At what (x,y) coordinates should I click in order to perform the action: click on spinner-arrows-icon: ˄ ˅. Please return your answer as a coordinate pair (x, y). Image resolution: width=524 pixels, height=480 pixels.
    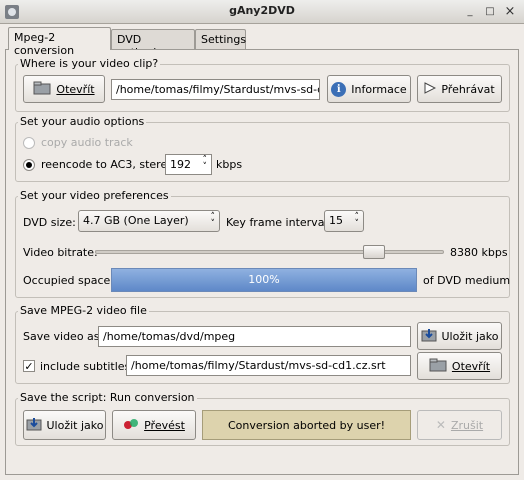
    Looking at the image, I should click on (205, 164).